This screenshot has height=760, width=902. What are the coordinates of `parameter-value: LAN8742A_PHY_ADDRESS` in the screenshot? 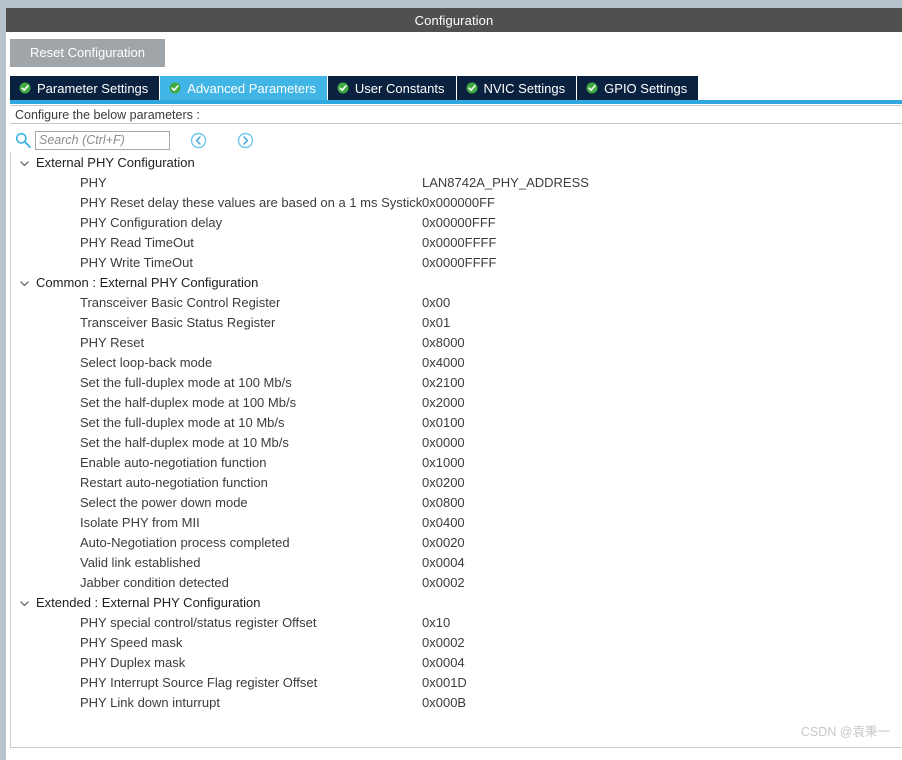 It's located at (662, 182).